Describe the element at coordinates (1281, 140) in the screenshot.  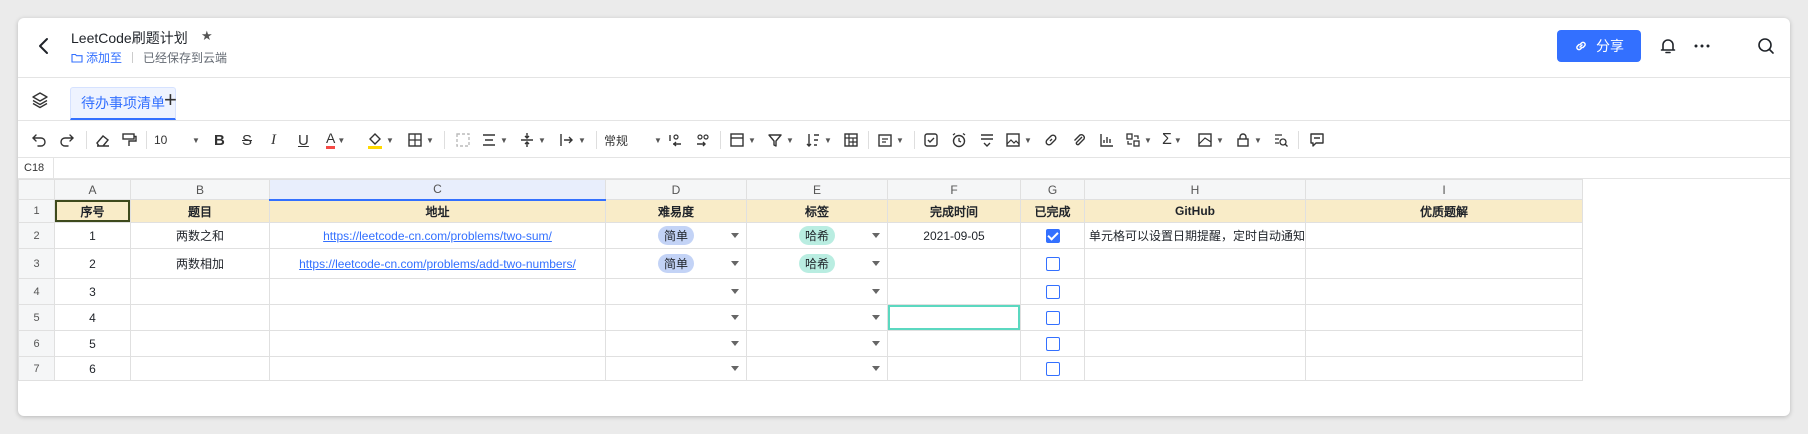
I see `find-replace-icon` at that location.